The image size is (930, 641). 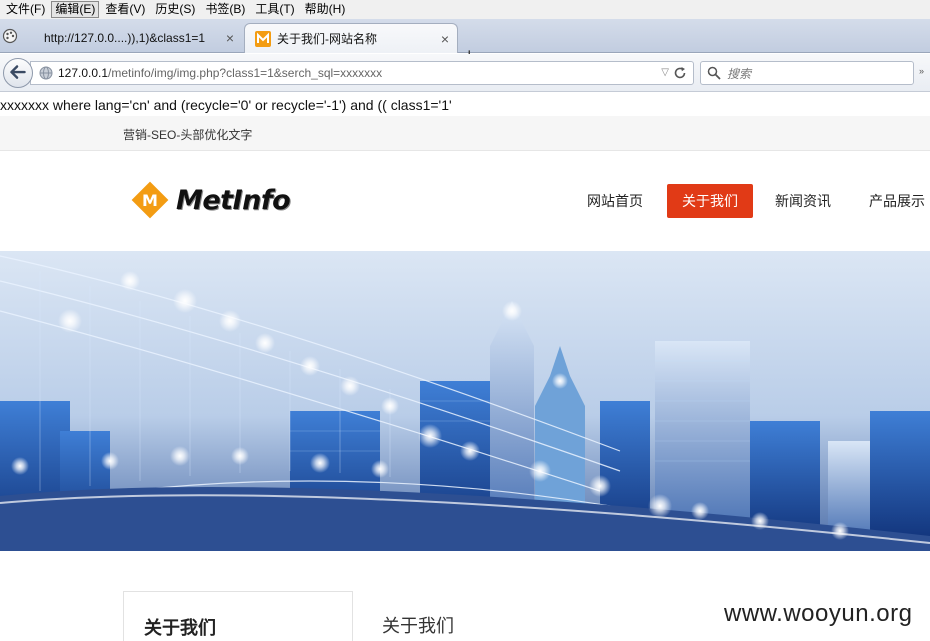 What do you see at coordinates (225, 9) in the screenshot?
I see `menu-bookmarks: 书签(B)` at bounding box center [225, 9].